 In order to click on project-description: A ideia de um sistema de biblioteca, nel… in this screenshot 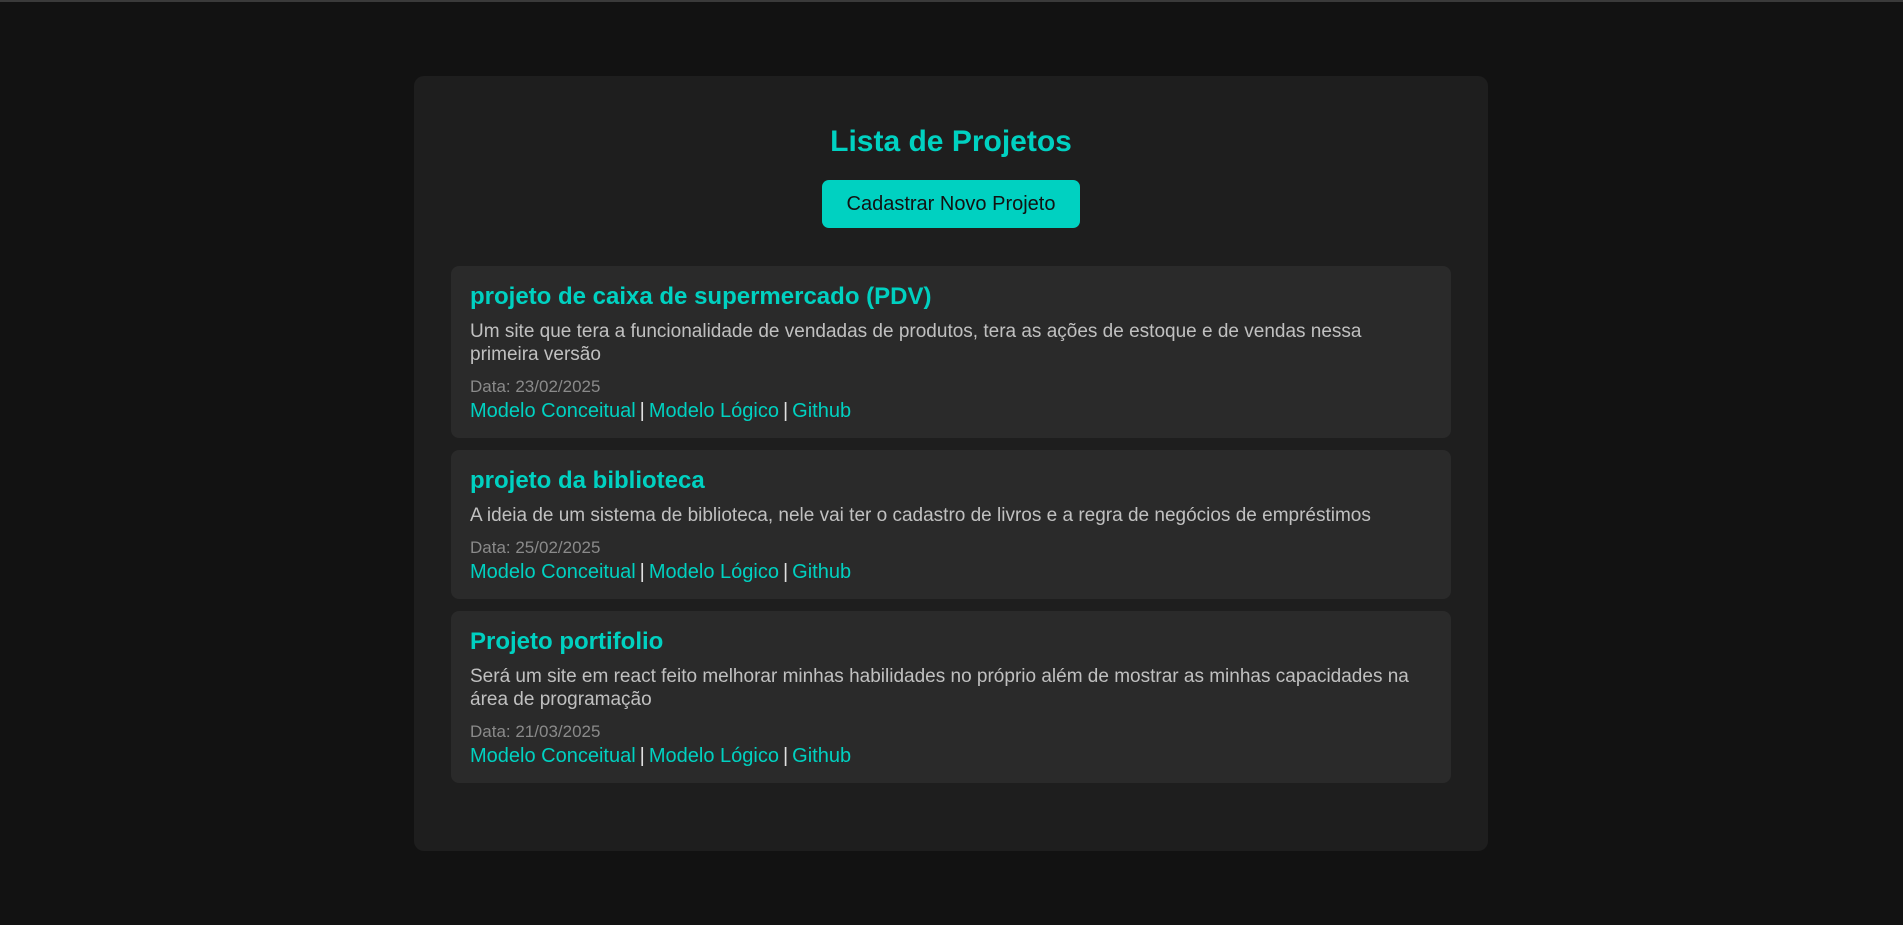, I will do `click(920, 515)`.